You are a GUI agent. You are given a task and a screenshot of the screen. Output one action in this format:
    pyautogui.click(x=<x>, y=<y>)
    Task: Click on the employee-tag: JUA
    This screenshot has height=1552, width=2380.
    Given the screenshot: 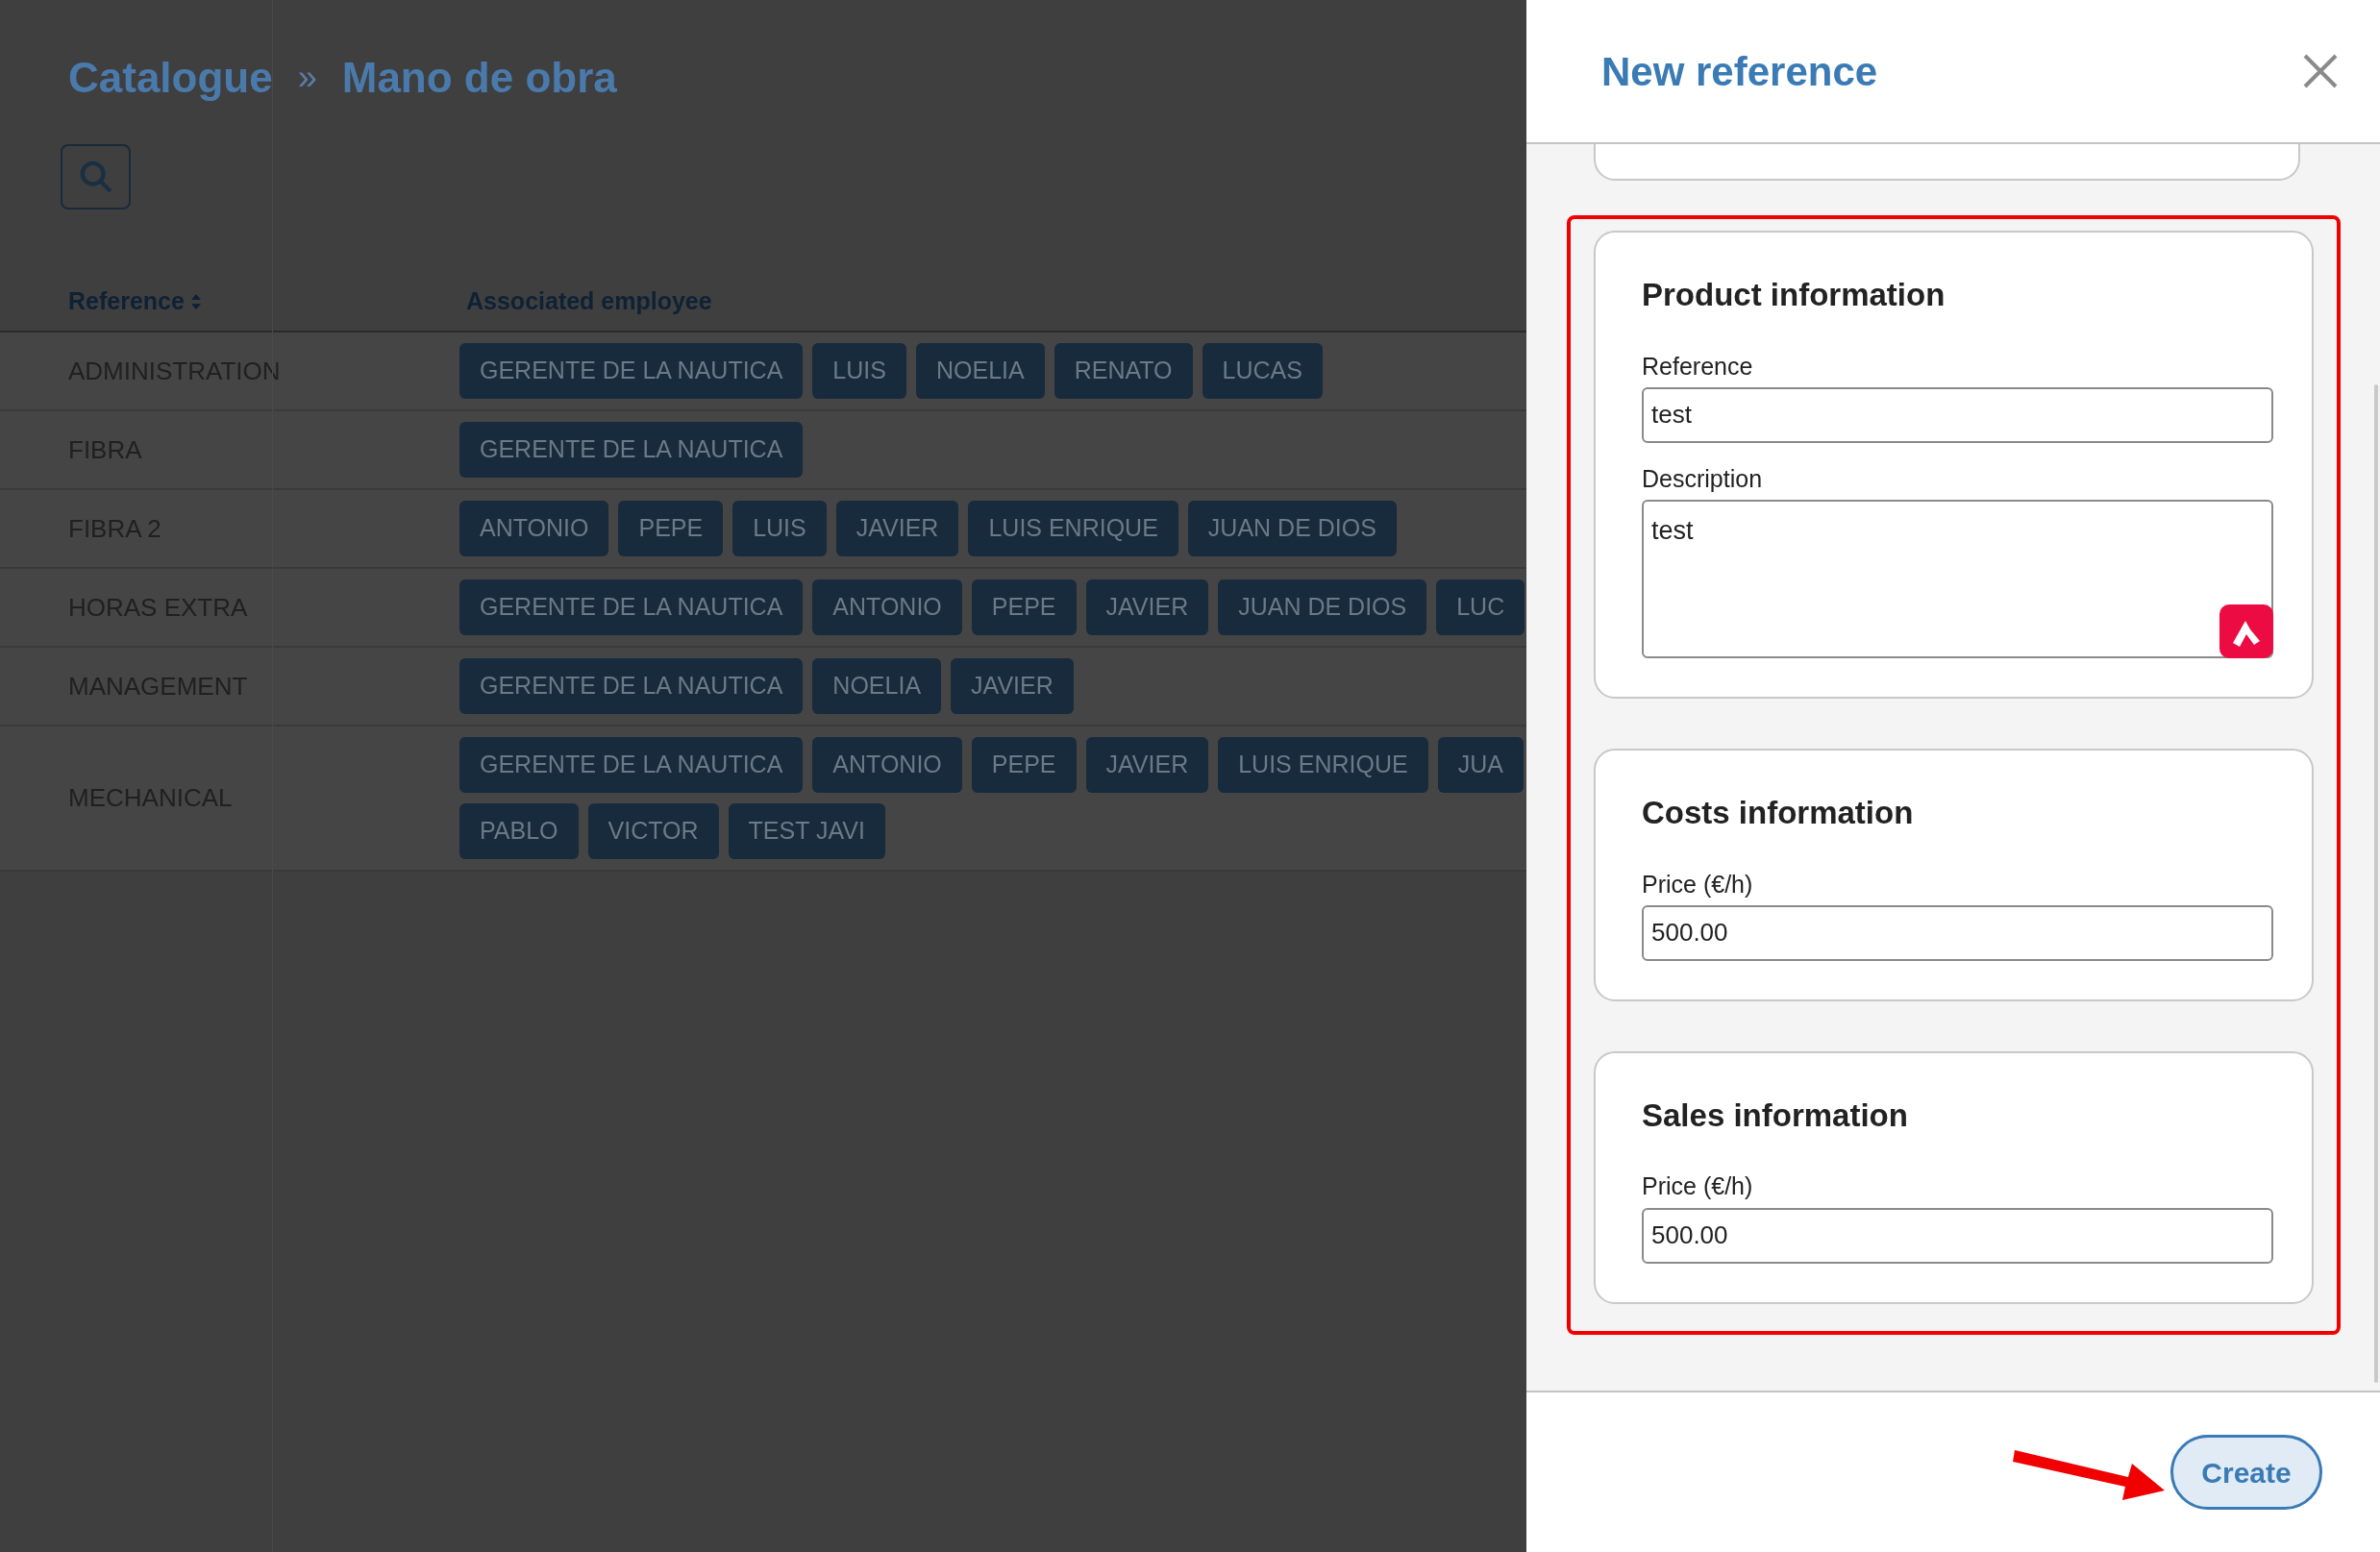 What is the action you would take?
    pyautogui.click(x=1480, y=765)
    